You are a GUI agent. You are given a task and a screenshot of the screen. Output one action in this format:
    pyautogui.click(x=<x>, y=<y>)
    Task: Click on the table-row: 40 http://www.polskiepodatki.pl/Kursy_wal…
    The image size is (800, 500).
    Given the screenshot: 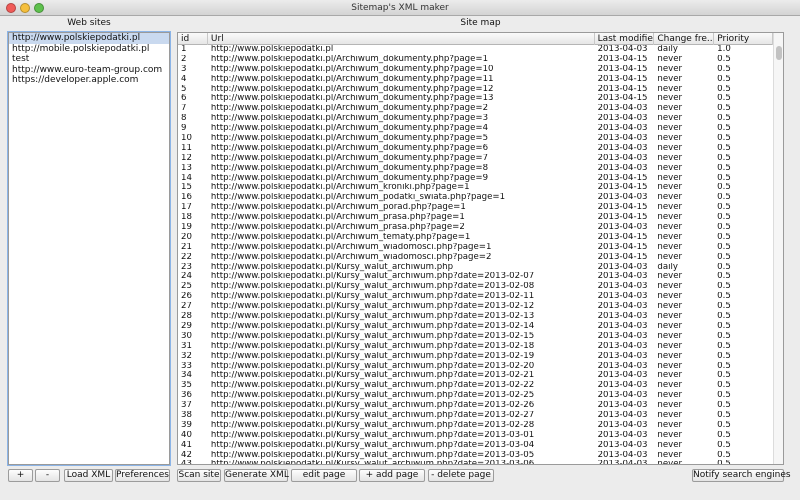 What is the action you would take?
    pyautogui.click(x=475, y=436)
    